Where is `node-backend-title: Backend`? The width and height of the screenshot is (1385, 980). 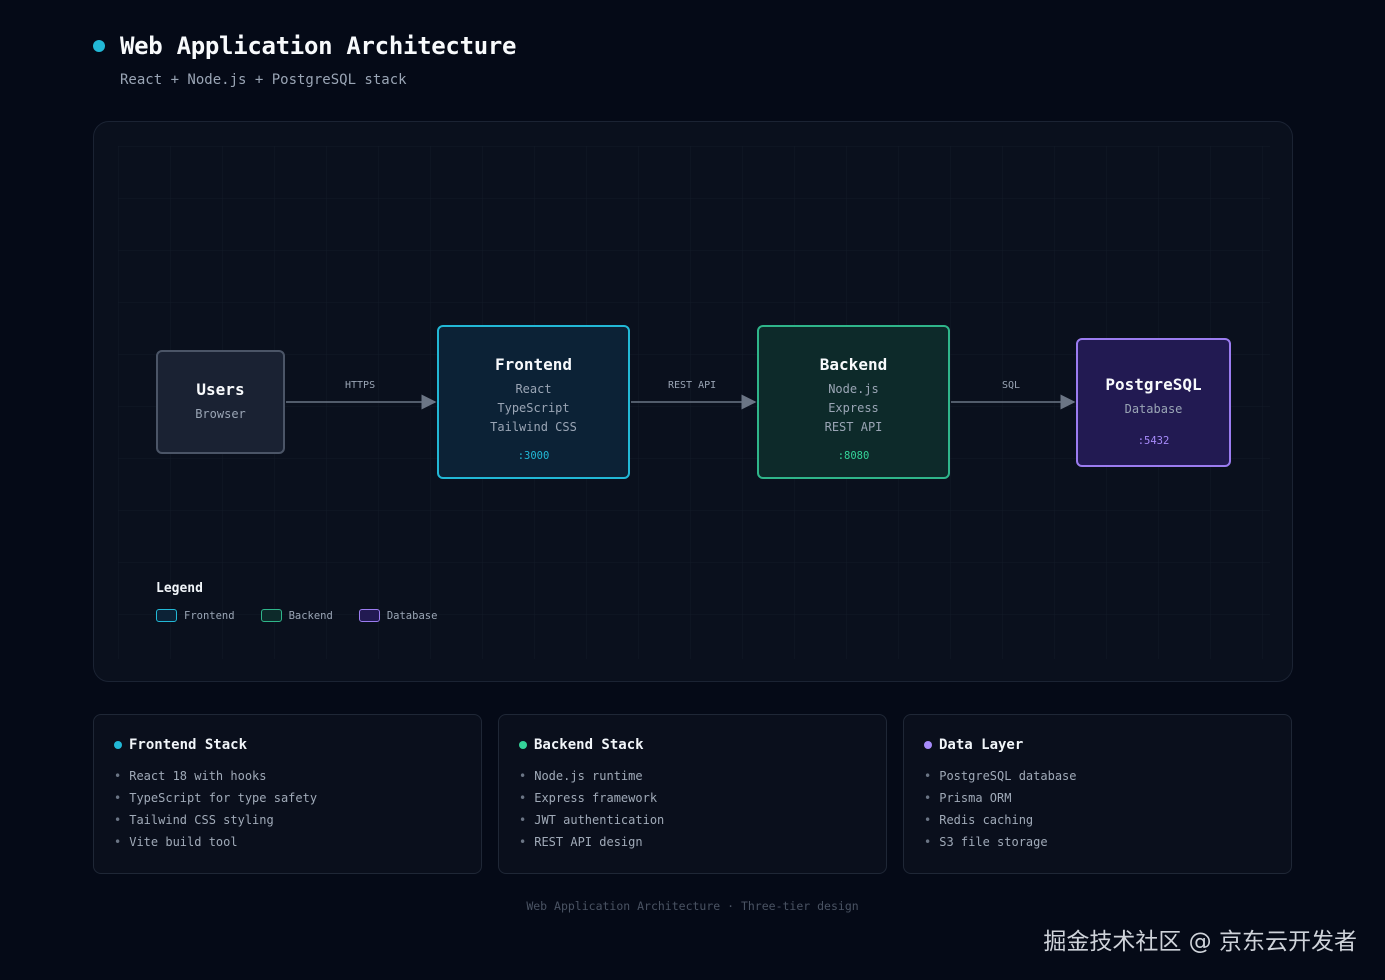 node-backend-title: Backend is located at coordinates (853, 364).